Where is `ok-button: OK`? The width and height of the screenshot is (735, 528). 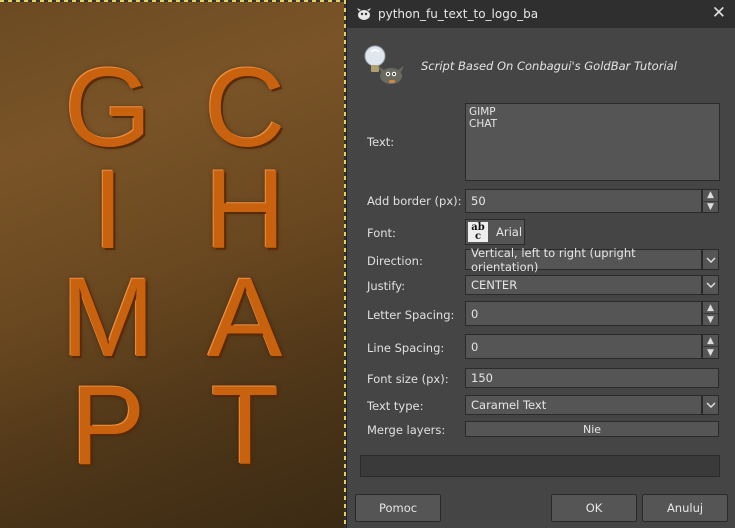
ok-button: OK is located at coordinates (594, 508).